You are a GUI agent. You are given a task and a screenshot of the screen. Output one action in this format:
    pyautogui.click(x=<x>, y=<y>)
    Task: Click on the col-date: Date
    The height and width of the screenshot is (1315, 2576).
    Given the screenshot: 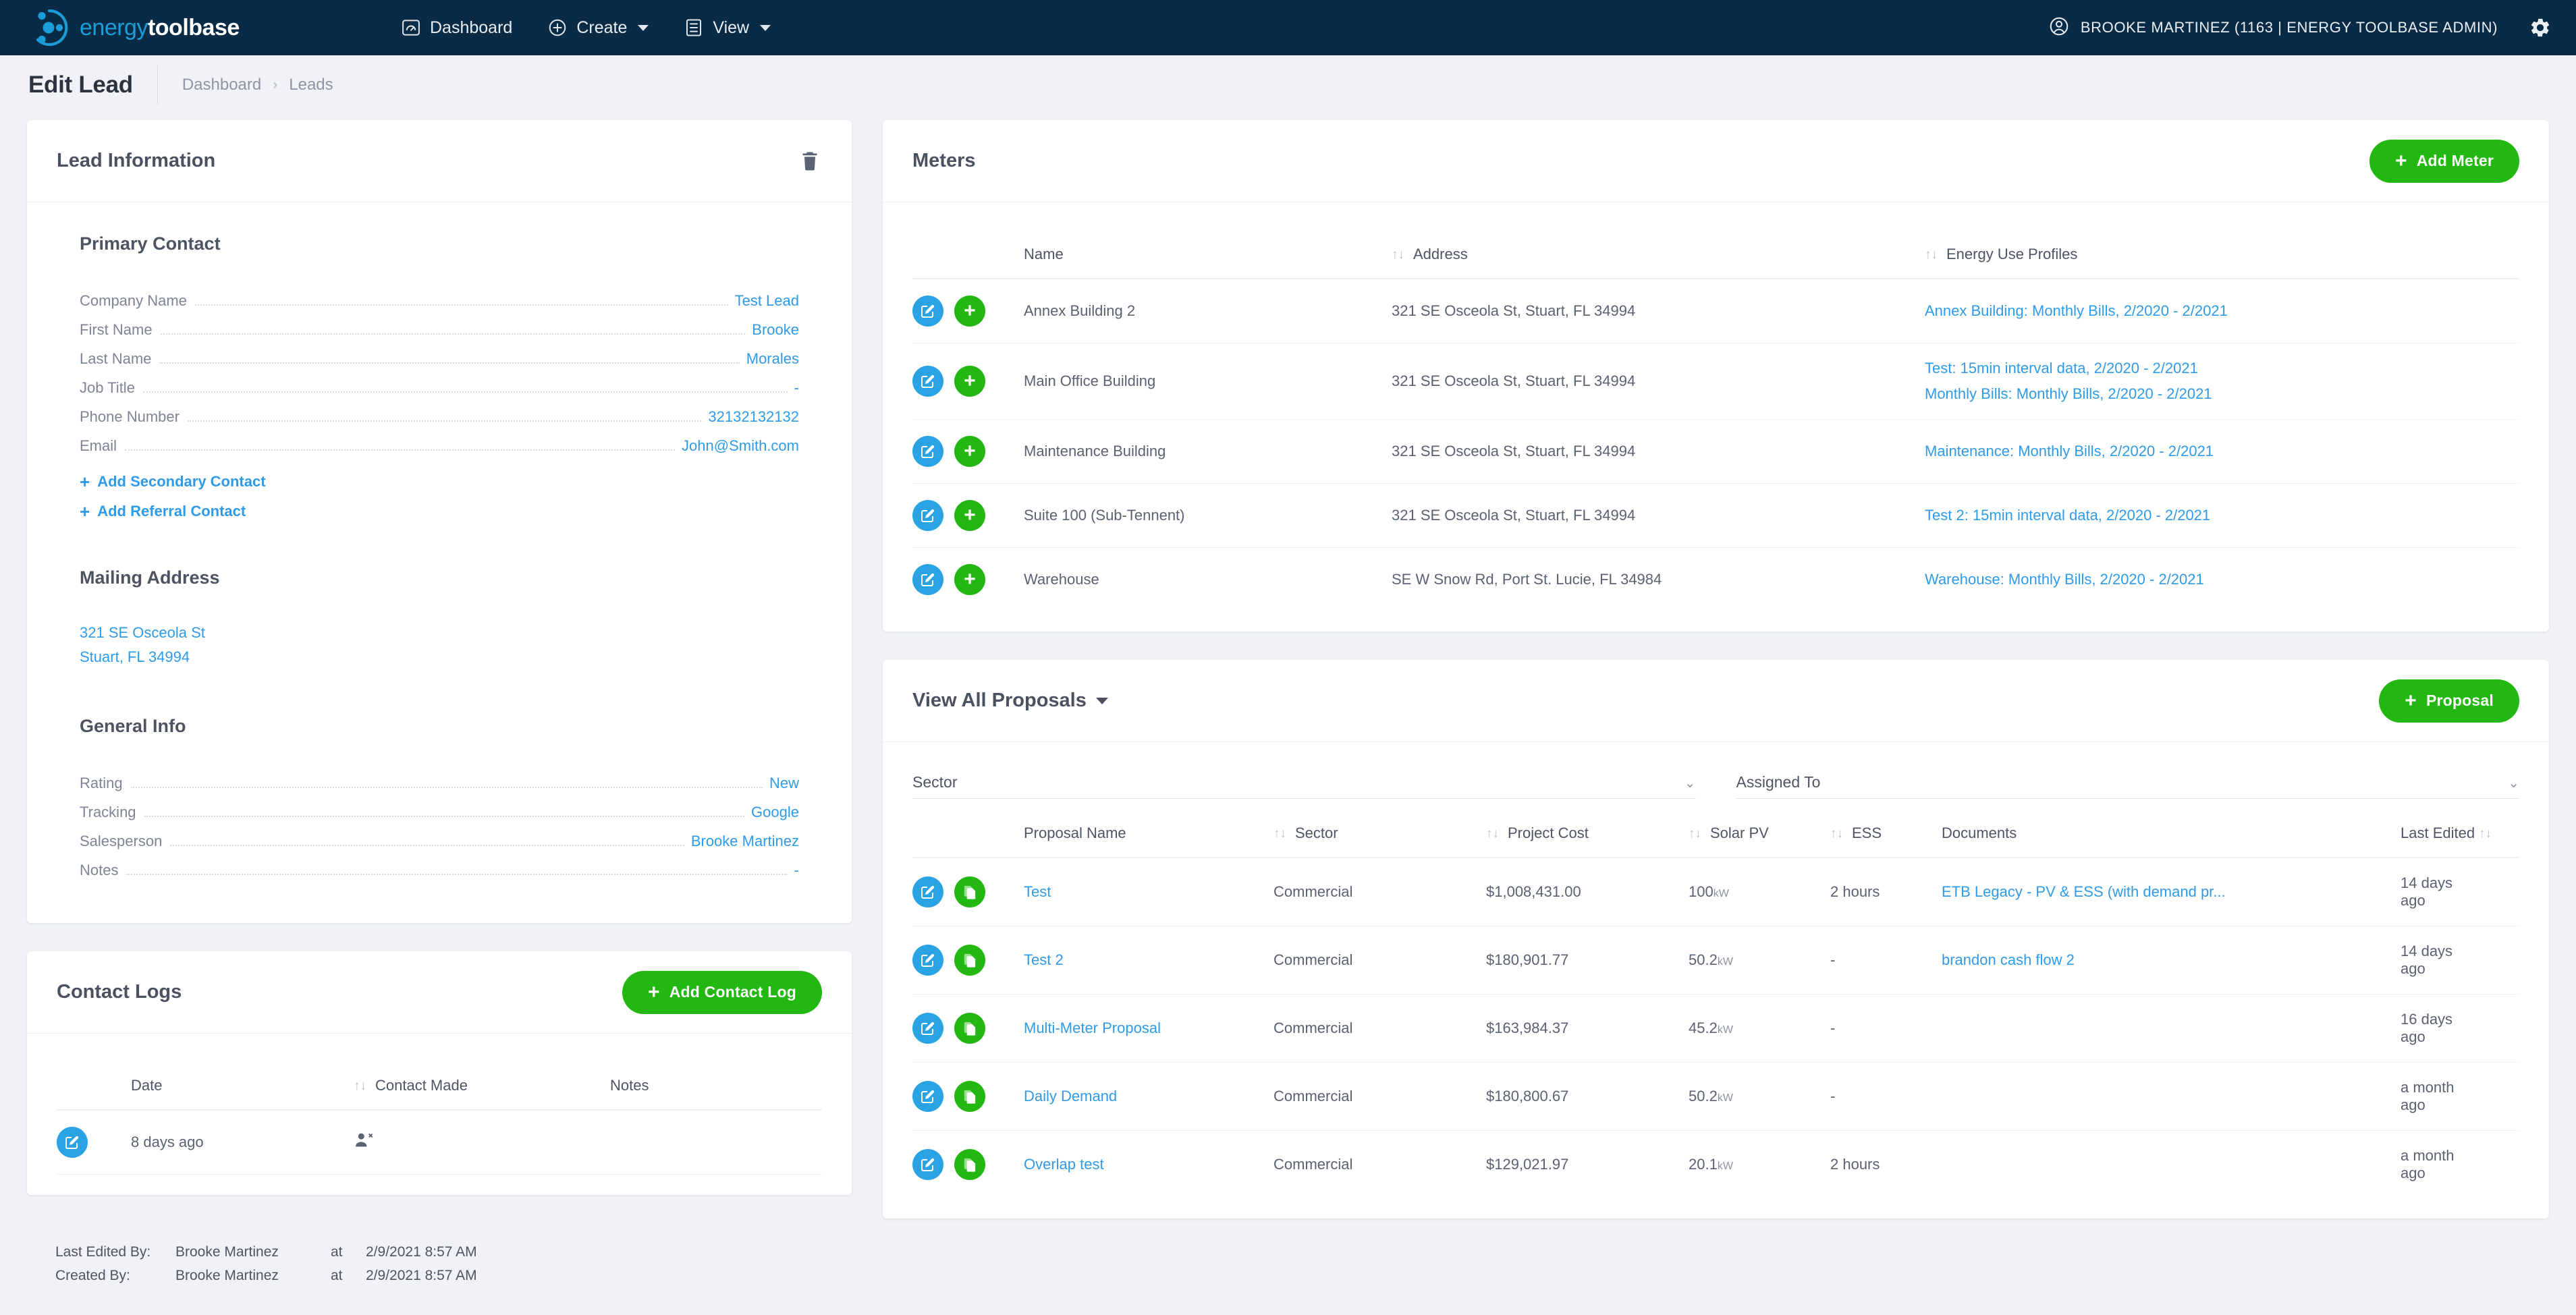 What is the action you would take?
    pyautogui.click(x=242, y=1088)
    